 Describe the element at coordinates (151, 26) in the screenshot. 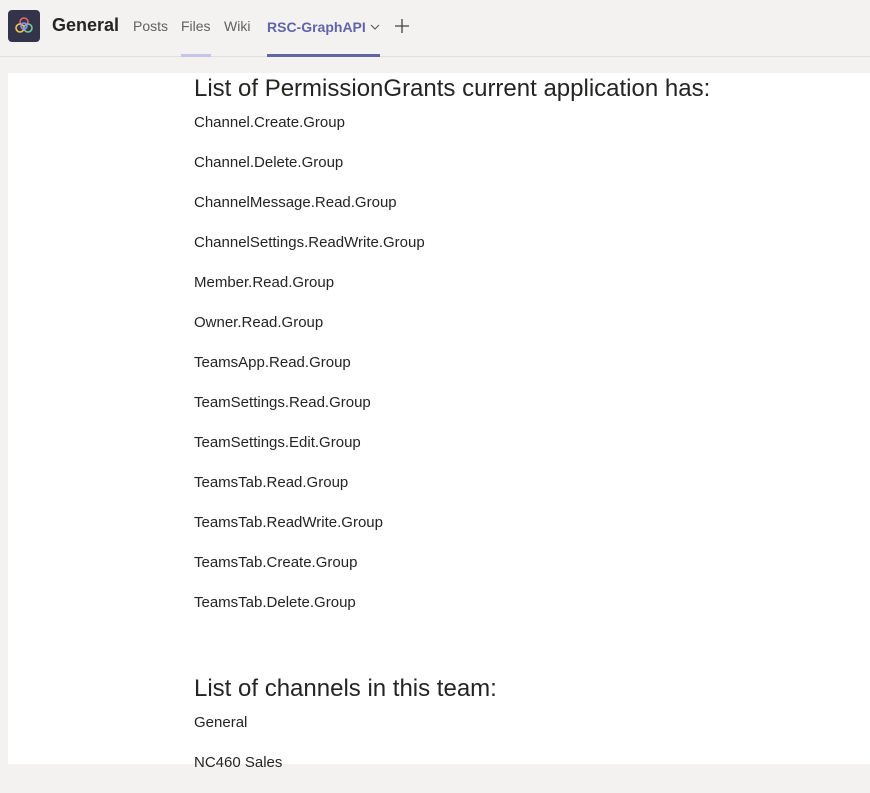

I see `tab-label: Posts` at that location.